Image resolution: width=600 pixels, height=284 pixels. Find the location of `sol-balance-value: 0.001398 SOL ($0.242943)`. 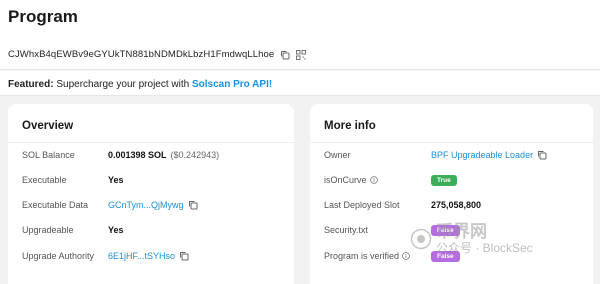

sol-balance-value: 0.001398 SOL ($0.242943) is located at coordinates (163, 155).